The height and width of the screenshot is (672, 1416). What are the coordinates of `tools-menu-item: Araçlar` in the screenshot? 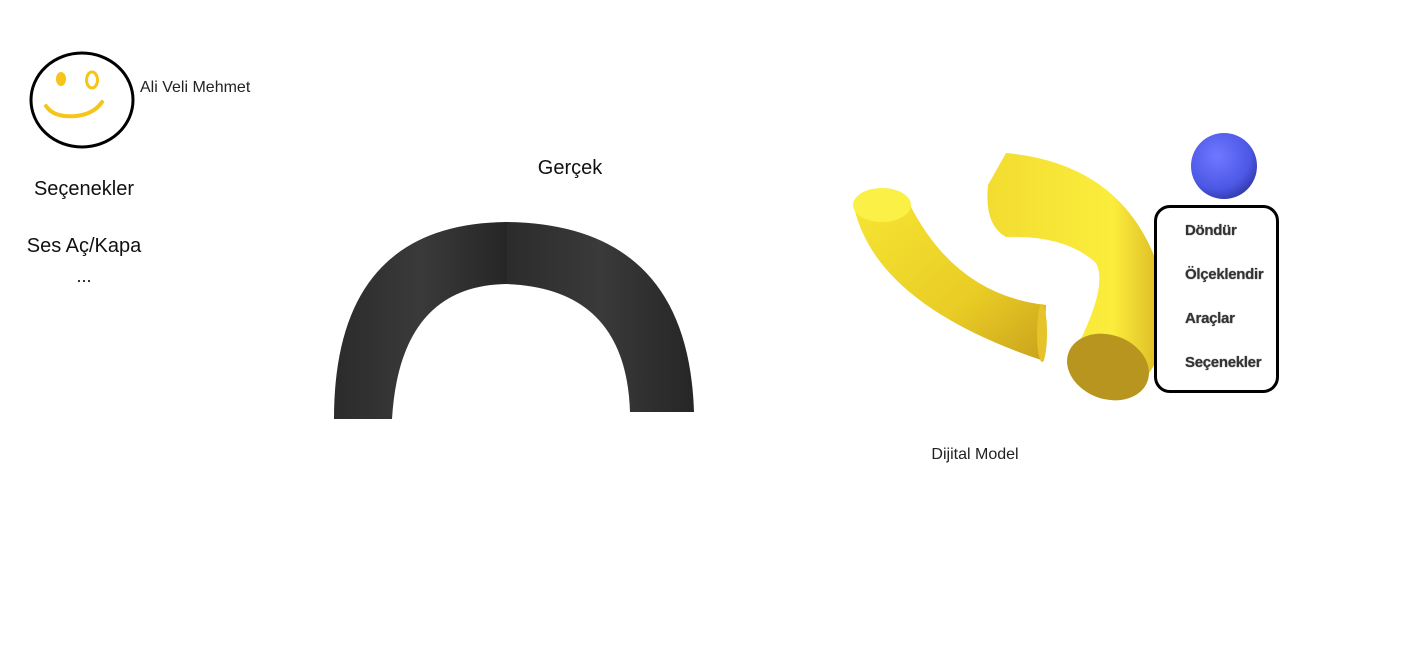 It's located at (1210, 318).